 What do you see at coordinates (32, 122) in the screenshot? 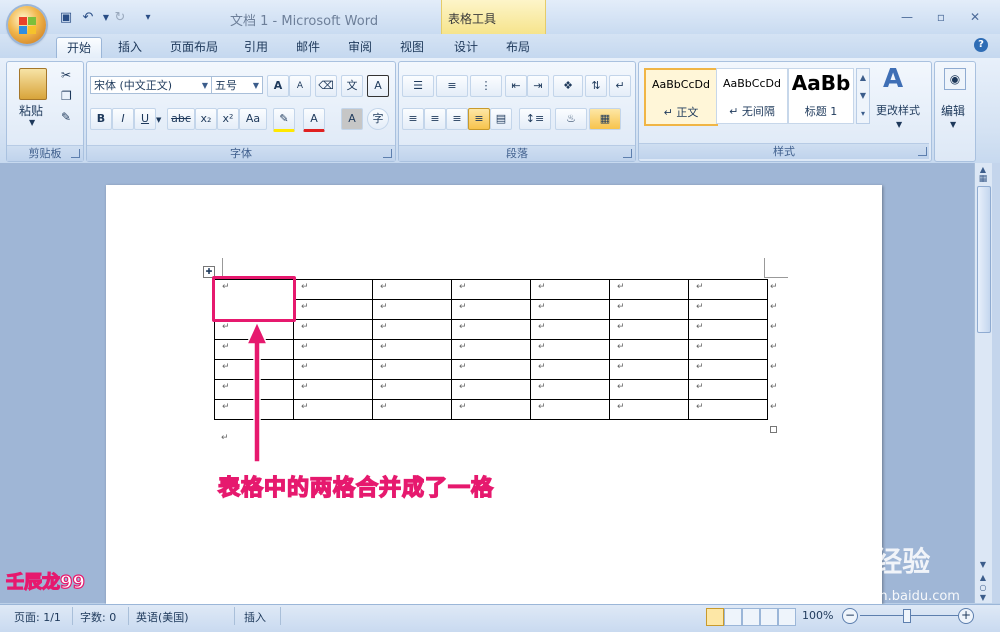
I see `paste-dropdown-icon: ▼` at bounding box center [32, 122].